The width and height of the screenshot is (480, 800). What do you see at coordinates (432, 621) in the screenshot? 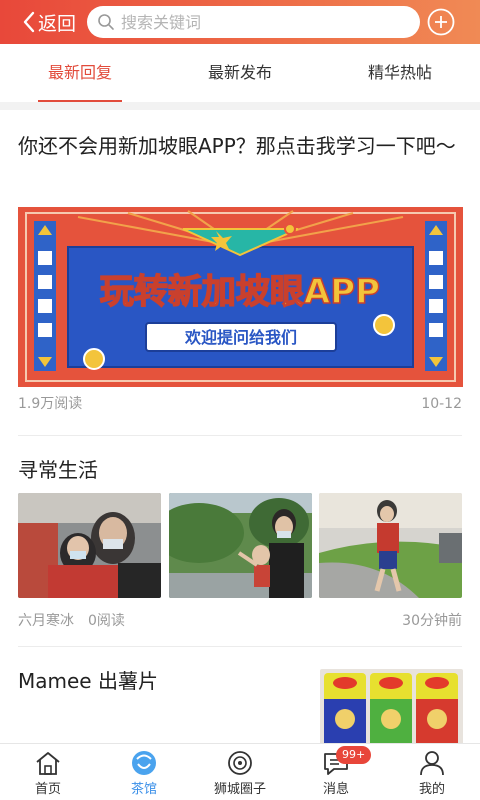
I see `post-time: 30分钟前` at bounding box center [432, 621].